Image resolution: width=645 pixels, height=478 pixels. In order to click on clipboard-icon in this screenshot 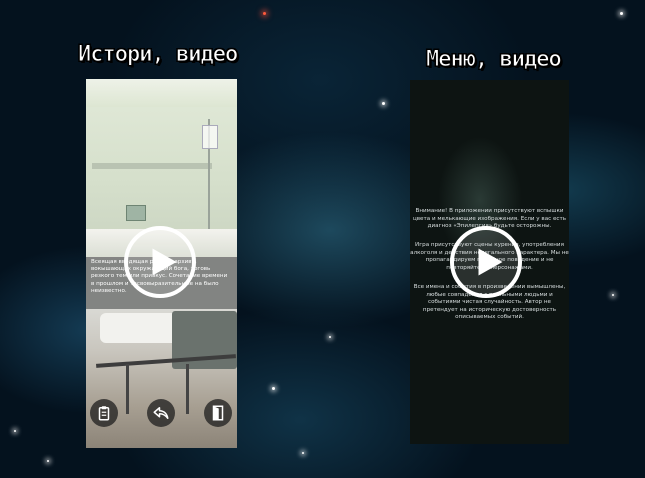, I will do `click(104, 413)`.